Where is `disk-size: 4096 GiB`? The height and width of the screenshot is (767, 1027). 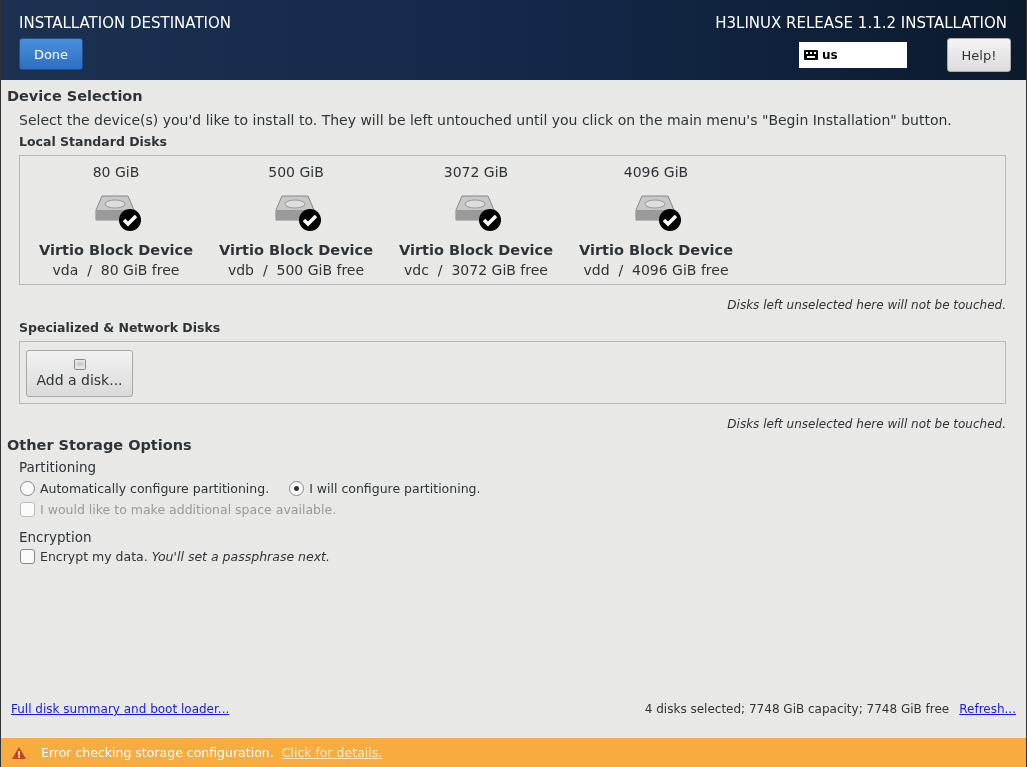 disk-size: 4096 GiB is located at coordinates (656, 172).